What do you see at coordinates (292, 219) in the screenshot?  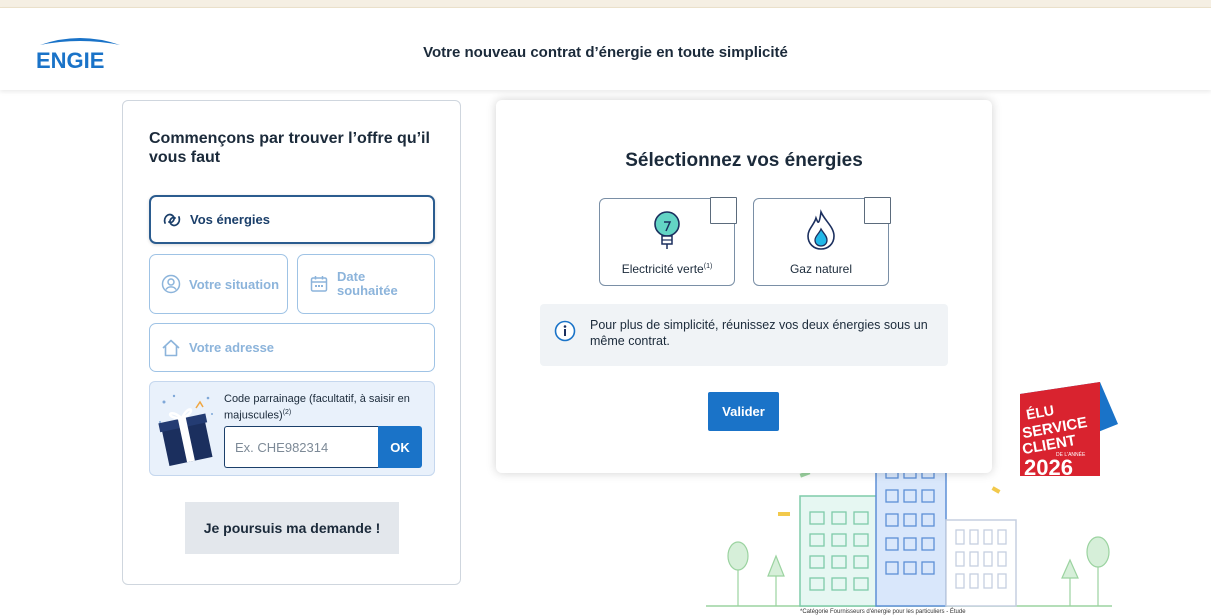 I see `step-energies: Vos énergies` at bounding box center [292, 219].